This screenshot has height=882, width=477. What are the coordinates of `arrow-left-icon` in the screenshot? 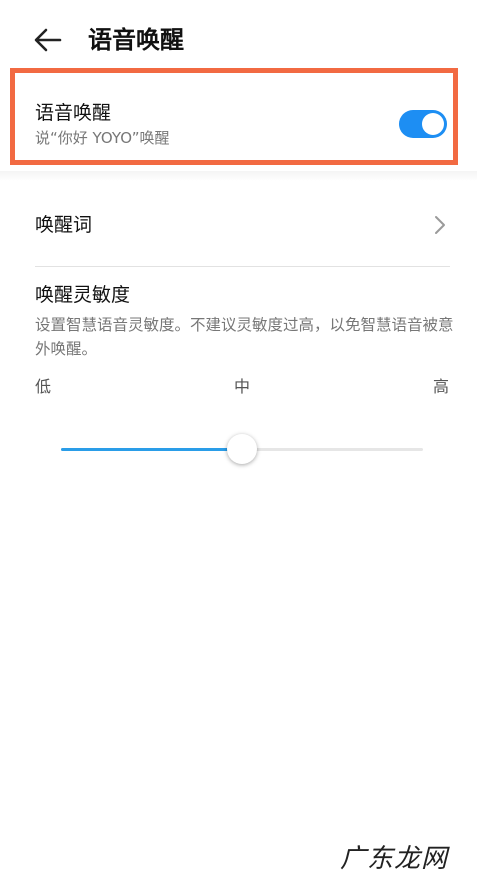 It's located at (48, 40).